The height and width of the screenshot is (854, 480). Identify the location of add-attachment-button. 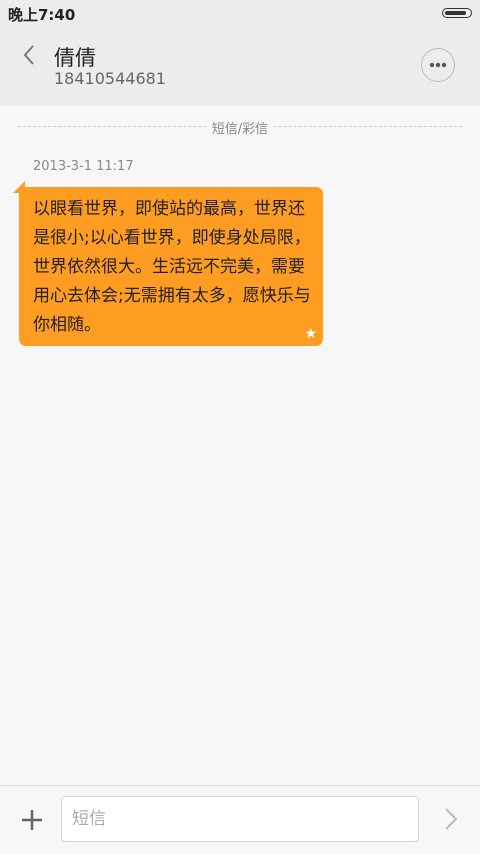
(32, 820).